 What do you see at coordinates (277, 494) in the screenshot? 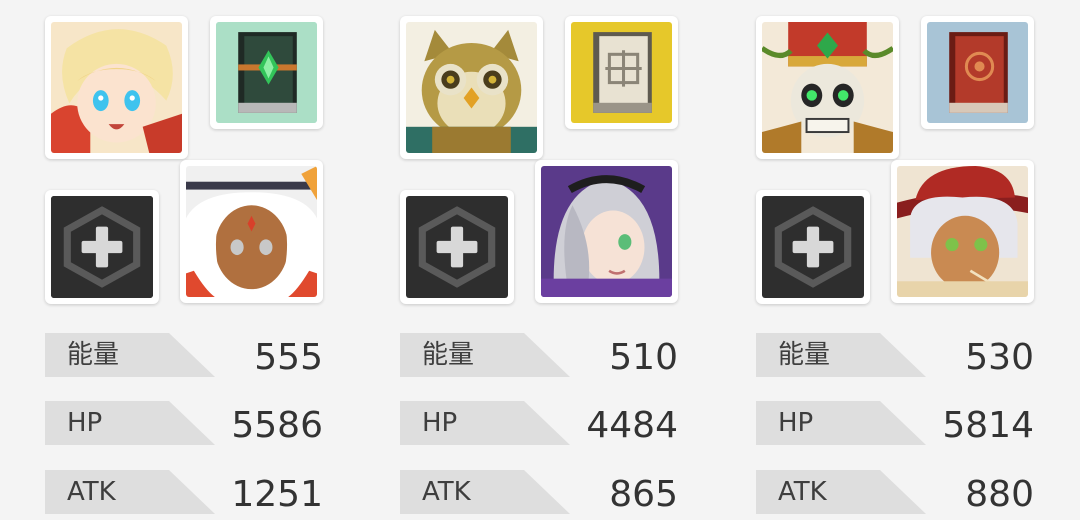
I see `stat-value-atk: 1251` at bounding box center [277, 494].